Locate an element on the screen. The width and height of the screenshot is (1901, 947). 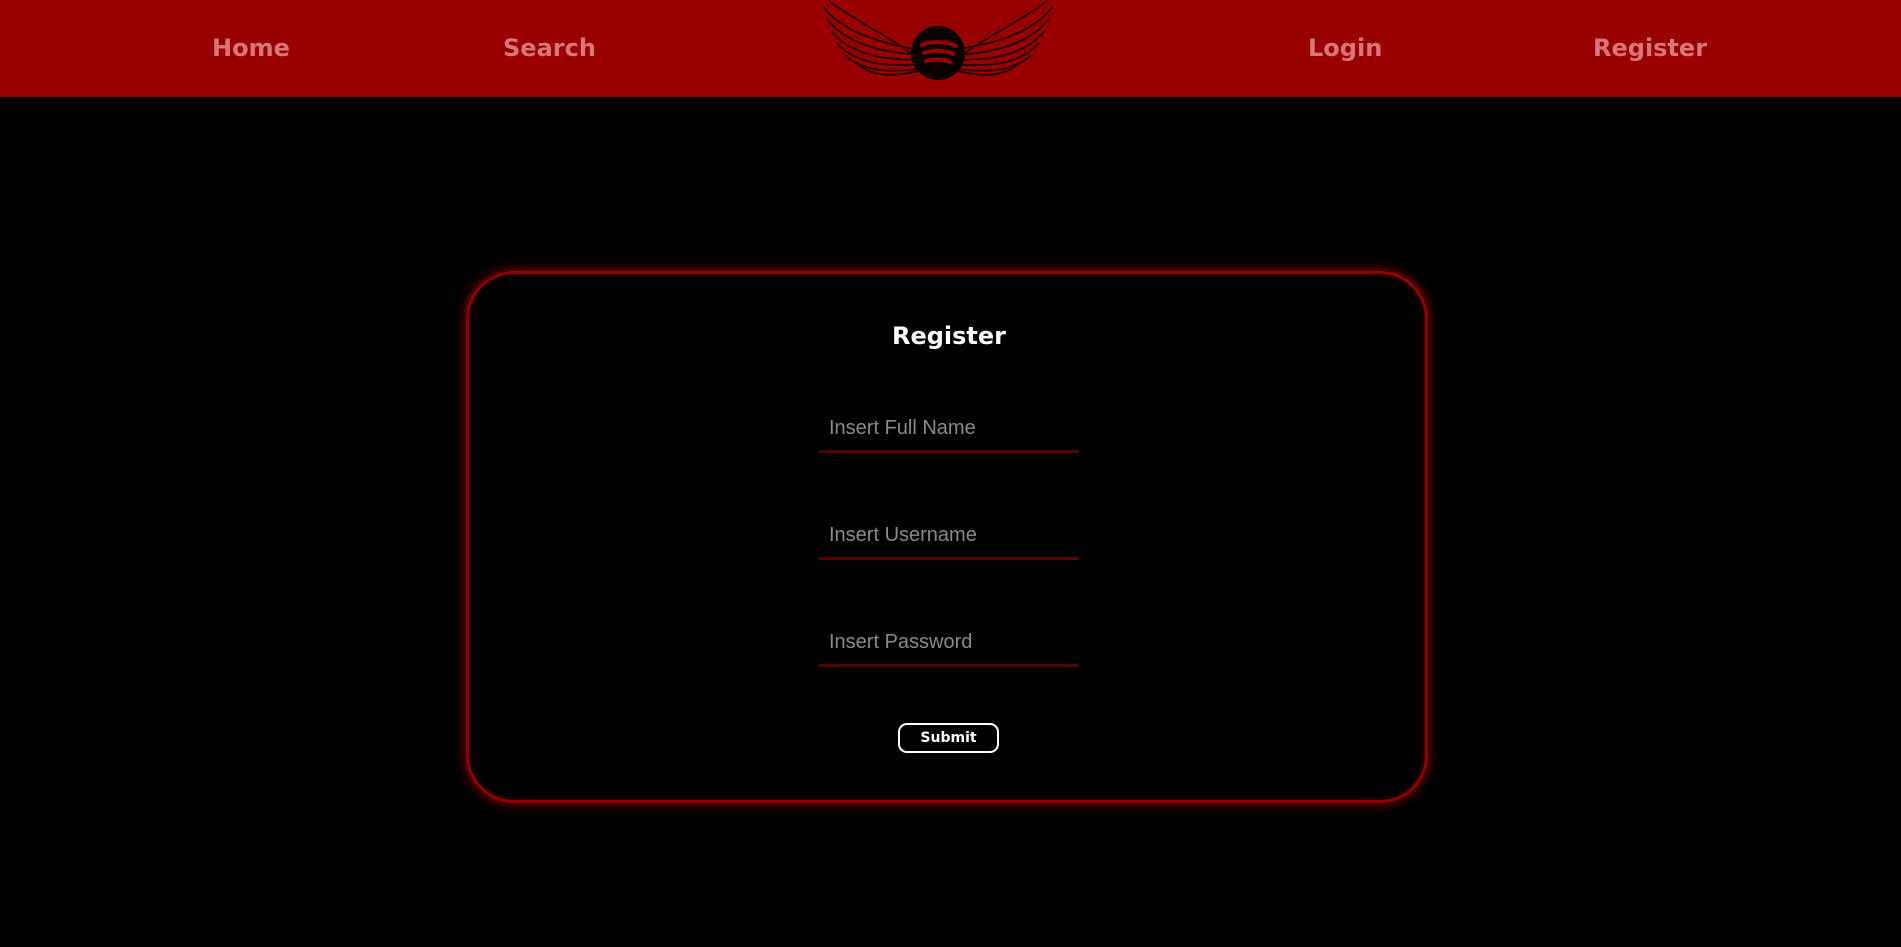
register-form-title: Register is located at coordinates (949, 336).